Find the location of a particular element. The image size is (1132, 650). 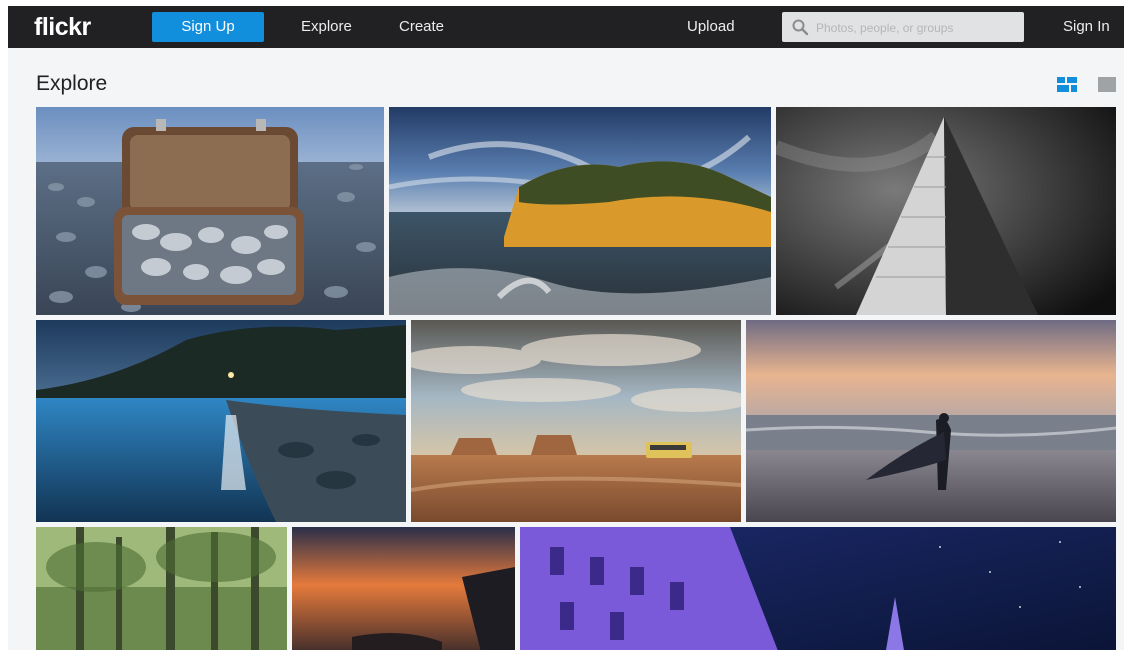

page-title: Explore is located at coordinates (72, 83).